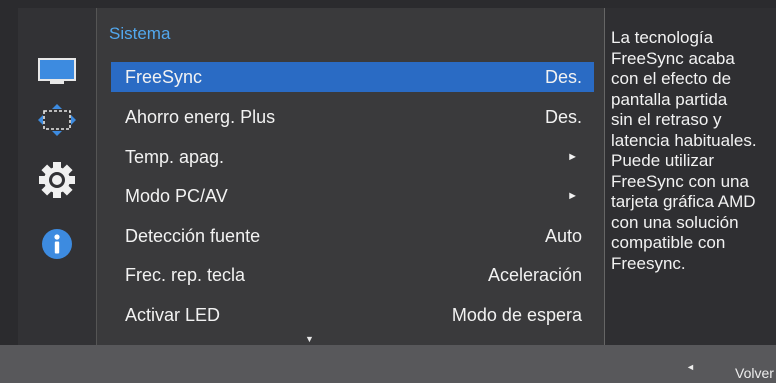 Image resolution: width=776 pixels, height=383 pixels. I want to click on menu-item-eco-saving-plus: Ahorro energ. Plus Des., so click(352, 117).